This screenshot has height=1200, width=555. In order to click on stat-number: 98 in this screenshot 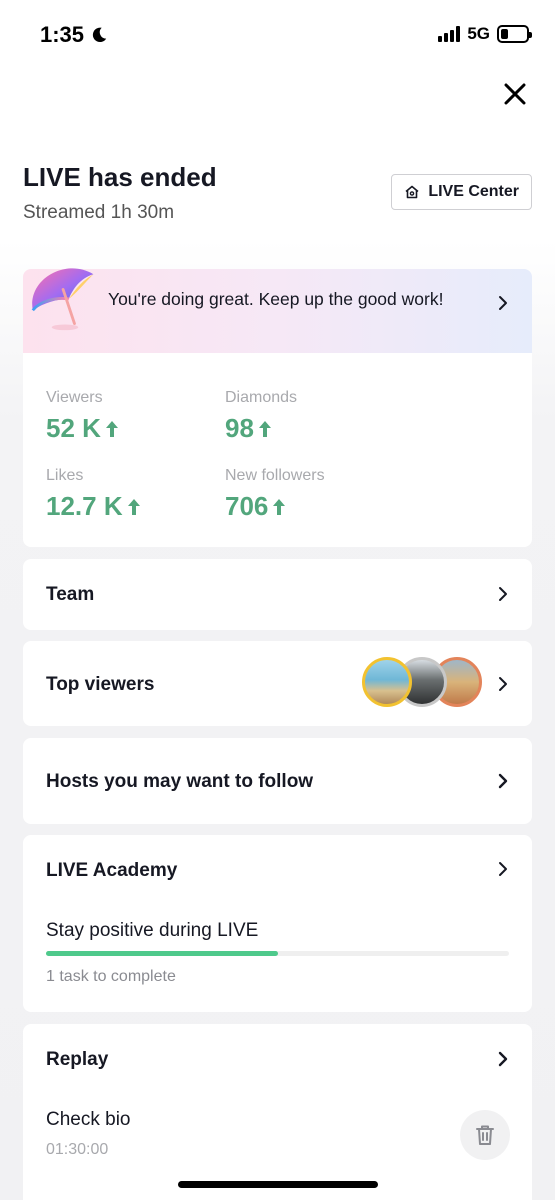, I will do `click(239, 428)`.